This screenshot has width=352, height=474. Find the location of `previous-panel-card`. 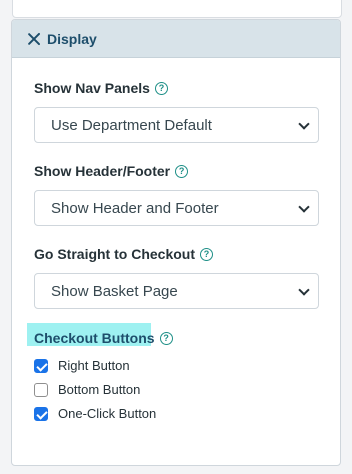

previous-panel-card is located at coordinates (177, 9).